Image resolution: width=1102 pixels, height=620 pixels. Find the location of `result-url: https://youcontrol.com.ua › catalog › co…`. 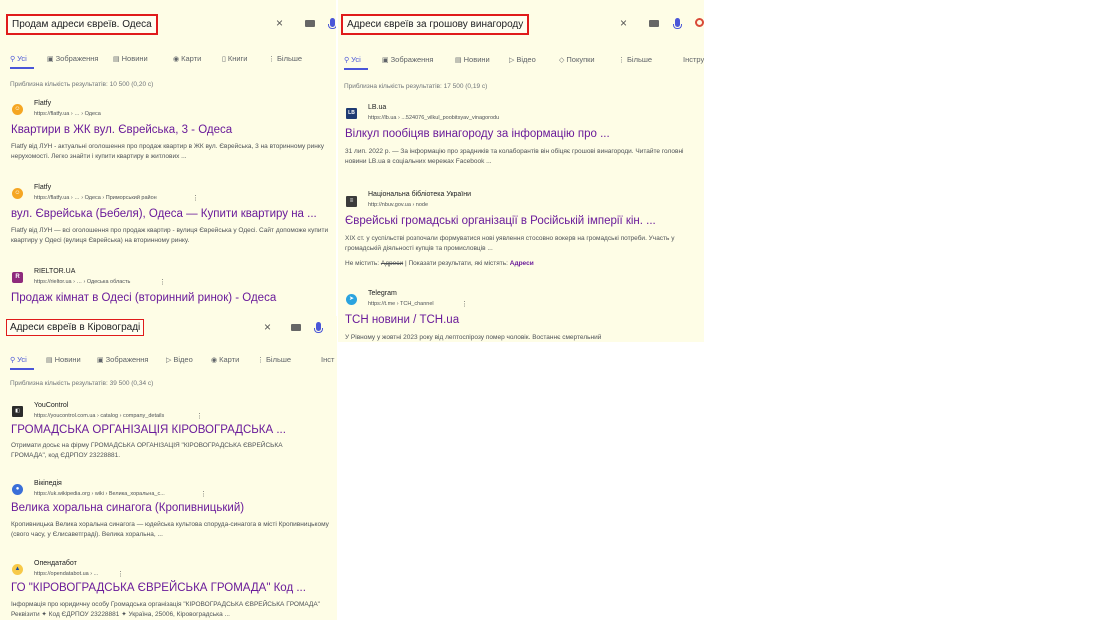

result-url: https://youcontrol.com.ua › catalog › co… is located at coordinates (99, 416).